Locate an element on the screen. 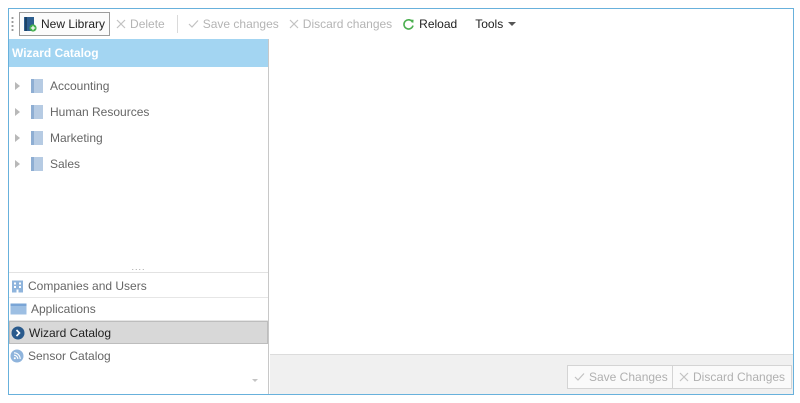 The height and width of the screenshot is (403, 800). discard-changes-label: Discard changes is located at coordinates (347, 24).